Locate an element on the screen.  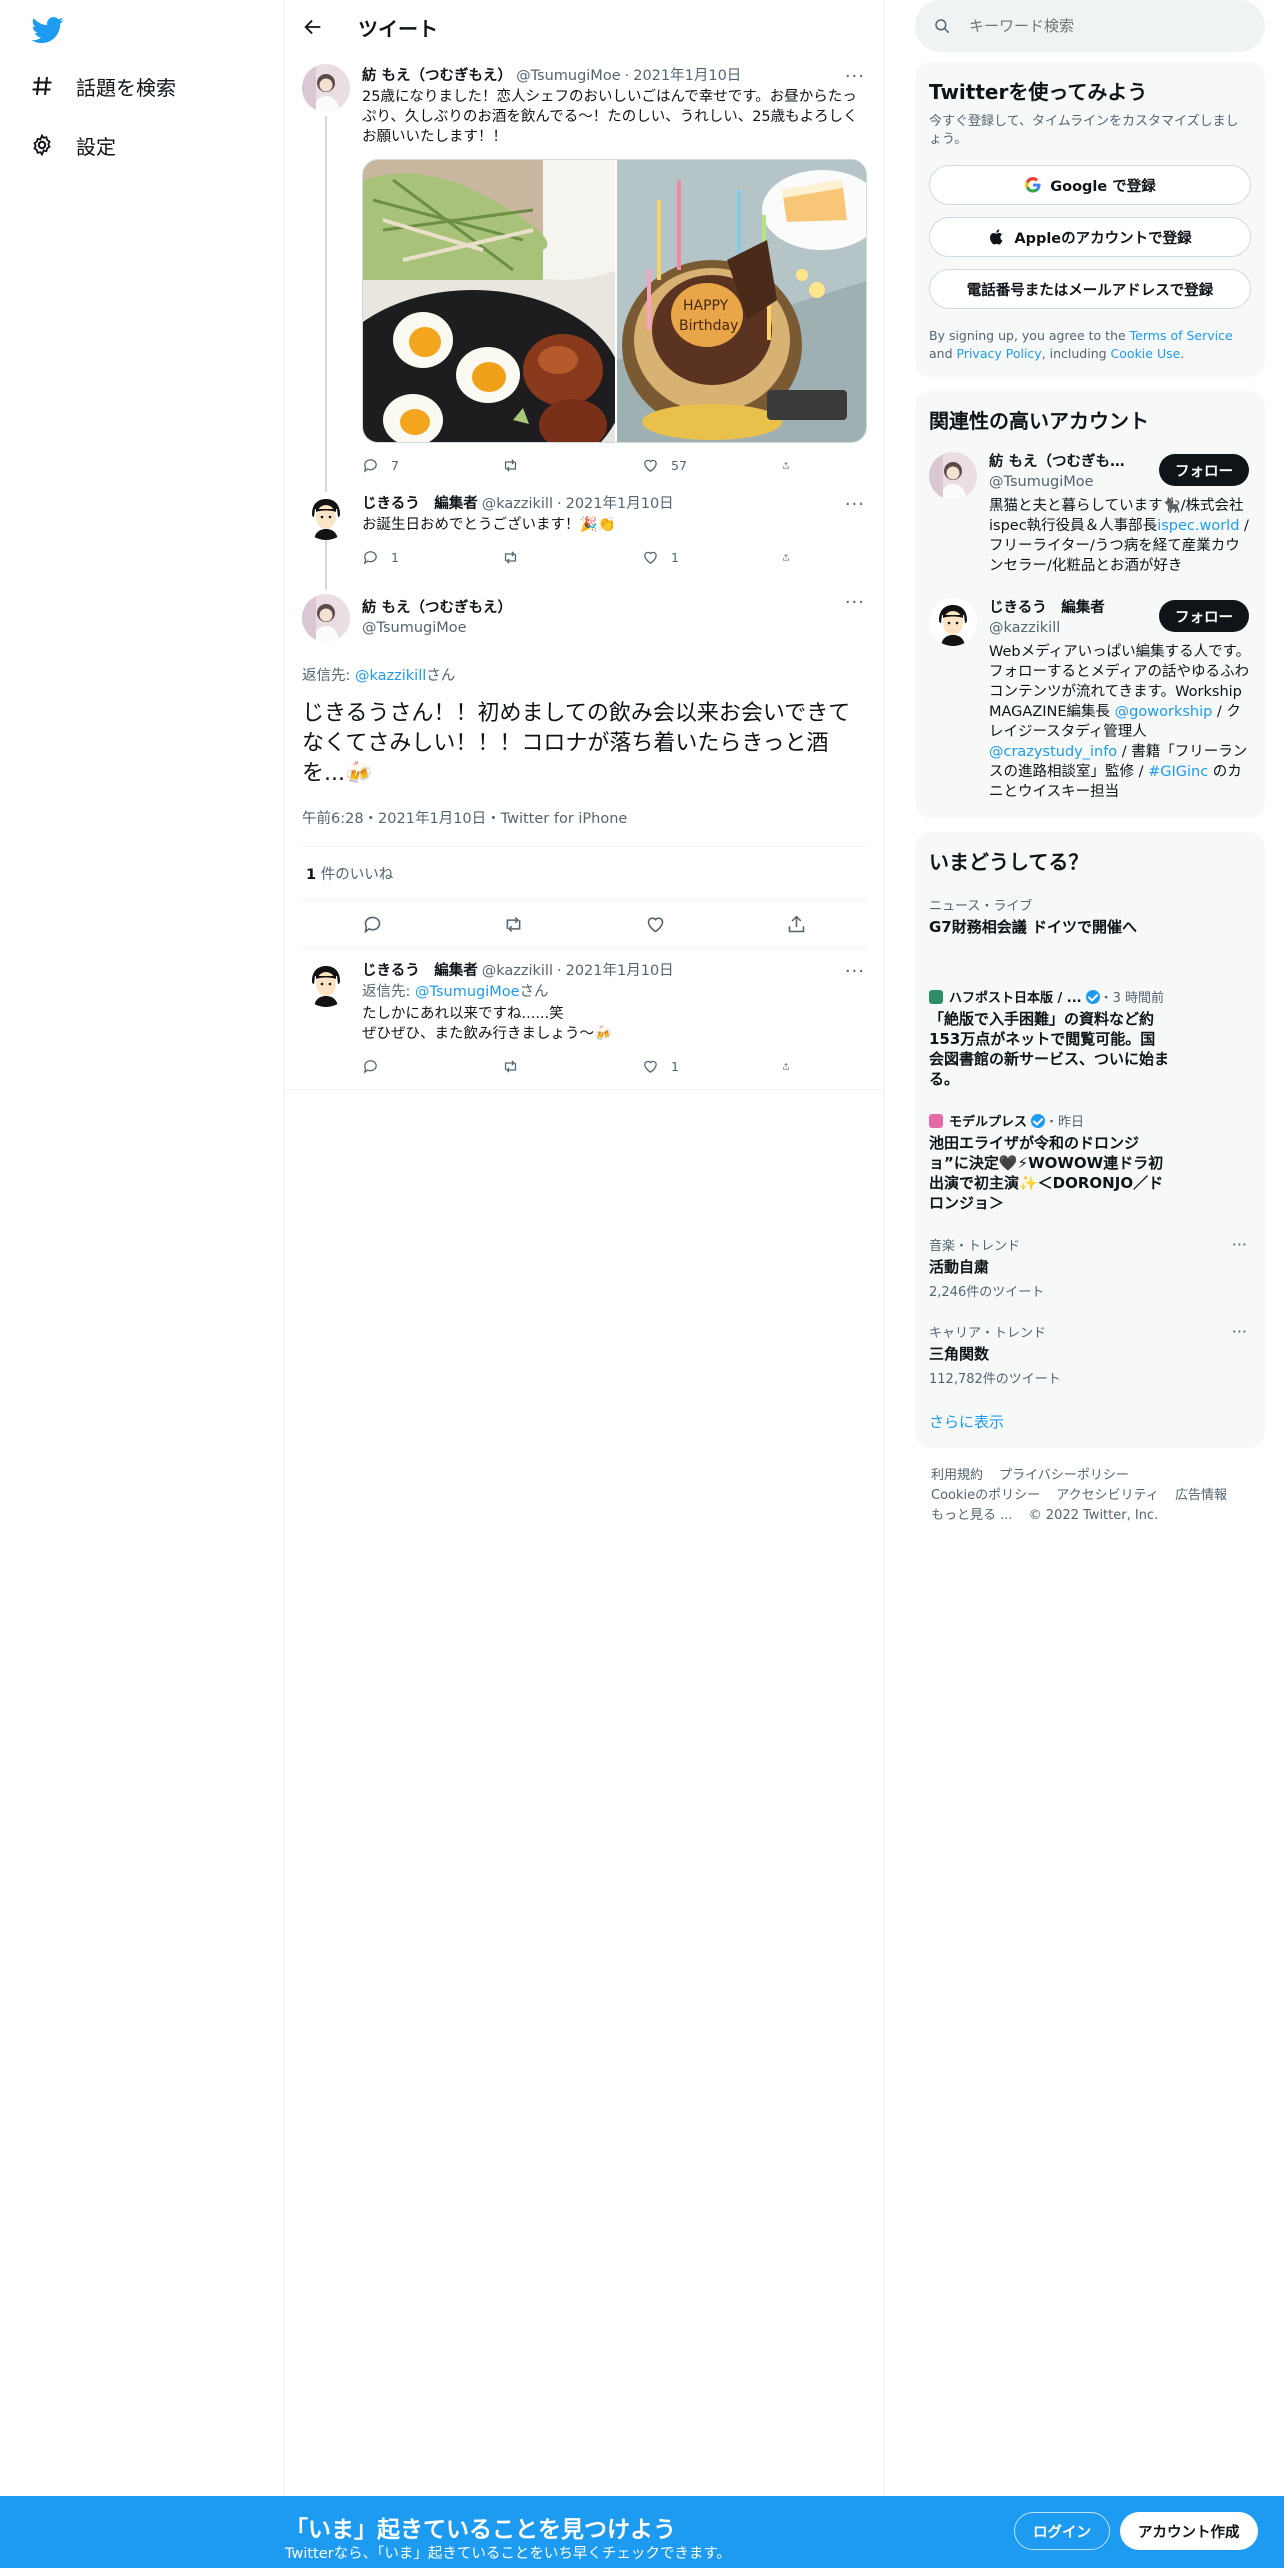
footer-privacy-link: プライバシーポリシー is located at coordinates (1064, 1475).